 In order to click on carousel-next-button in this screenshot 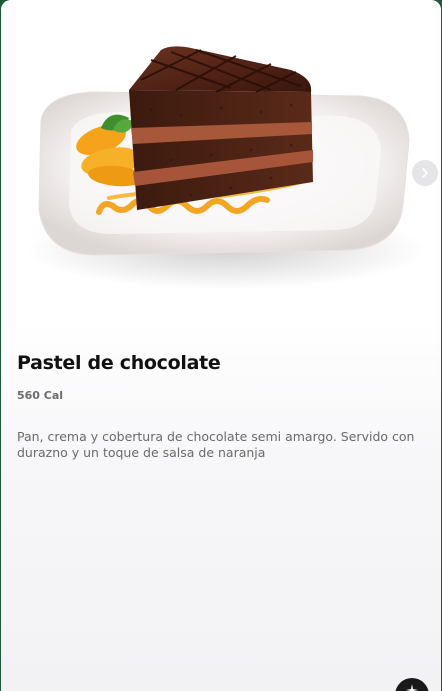, I will do `click(425, 173)`.